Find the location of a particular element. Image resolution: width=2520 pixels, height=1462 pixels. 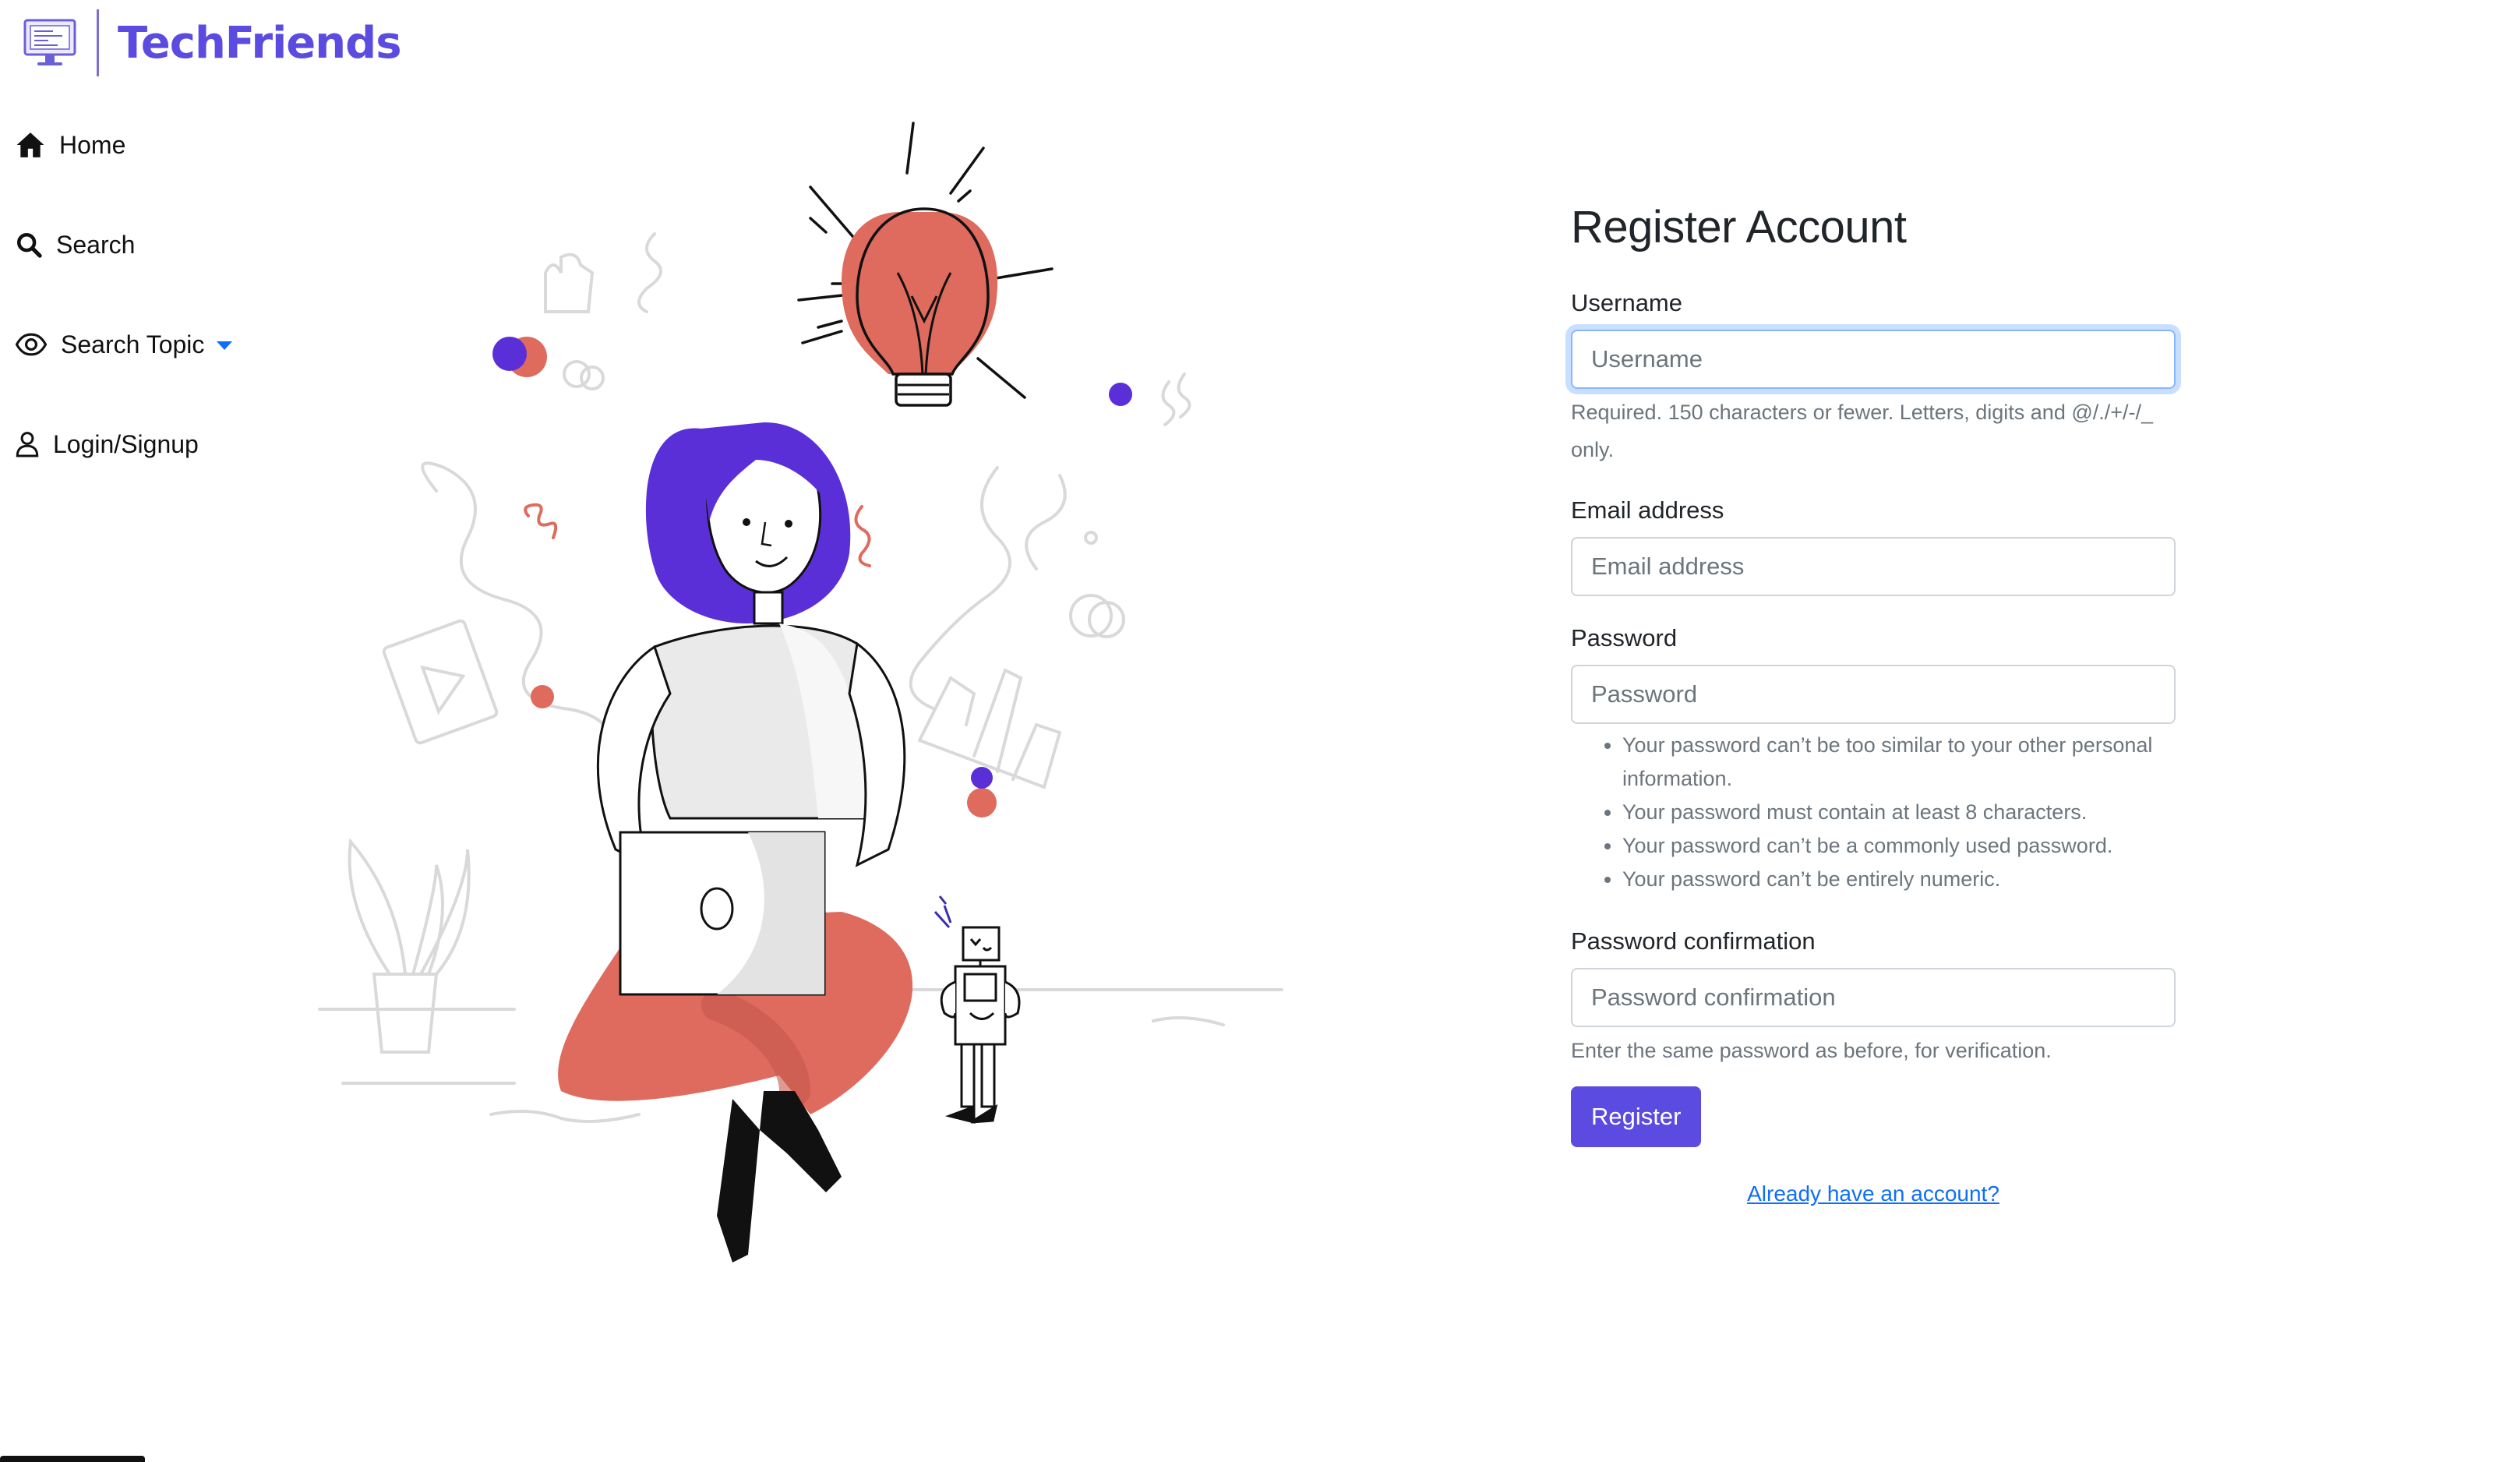

sidebar-item-label: Home is located at coordinates (93, 144).